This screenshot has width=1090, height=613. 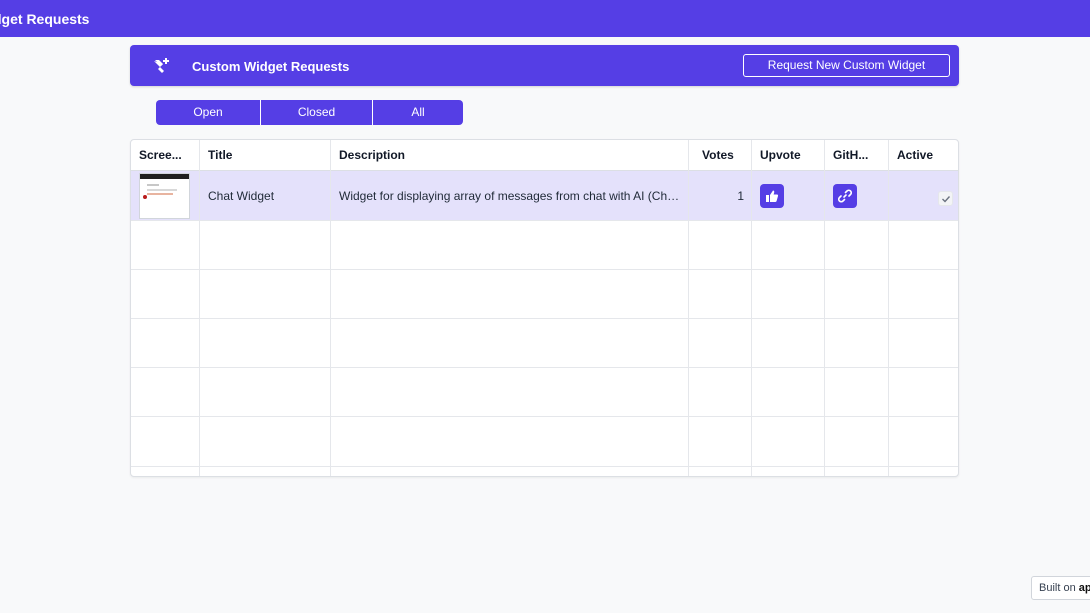 What do you see at coordinates (788, 155) in the screenshot?
I see `column-header-upvote: Upvote` at bounding box center [788, 155].